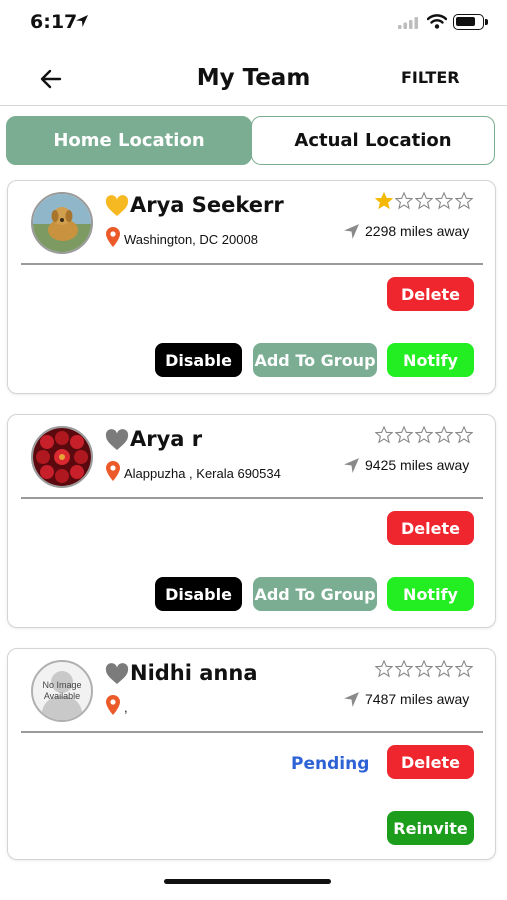 This screenshot has height=900, width=507. I want to click on member-location: Alappuzha , Kerala 690534, so click(202, 473).